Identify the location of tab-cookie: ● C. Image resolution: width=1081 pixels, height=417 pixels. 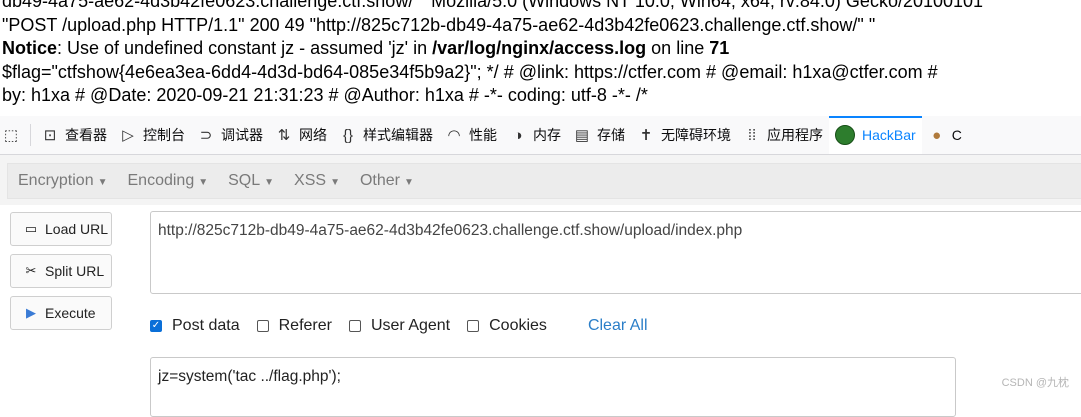
(945, 135).